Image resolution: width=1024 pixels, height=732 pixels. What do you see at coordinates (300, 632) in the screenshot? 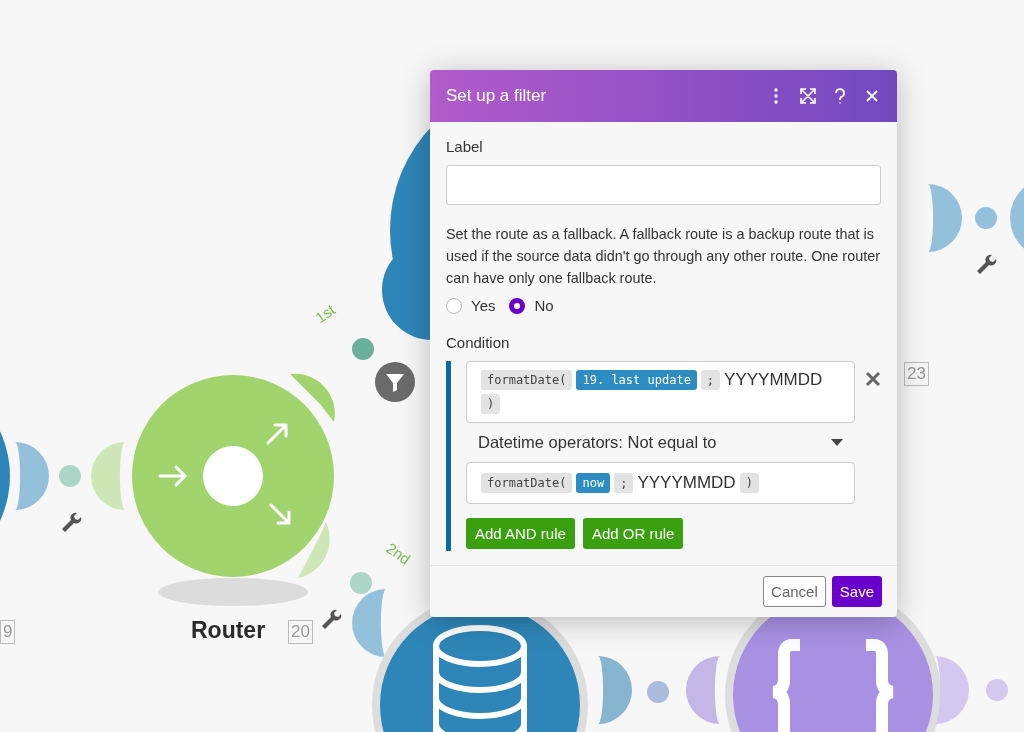
I see `module-number: 20` at bounding box center [300, 632].